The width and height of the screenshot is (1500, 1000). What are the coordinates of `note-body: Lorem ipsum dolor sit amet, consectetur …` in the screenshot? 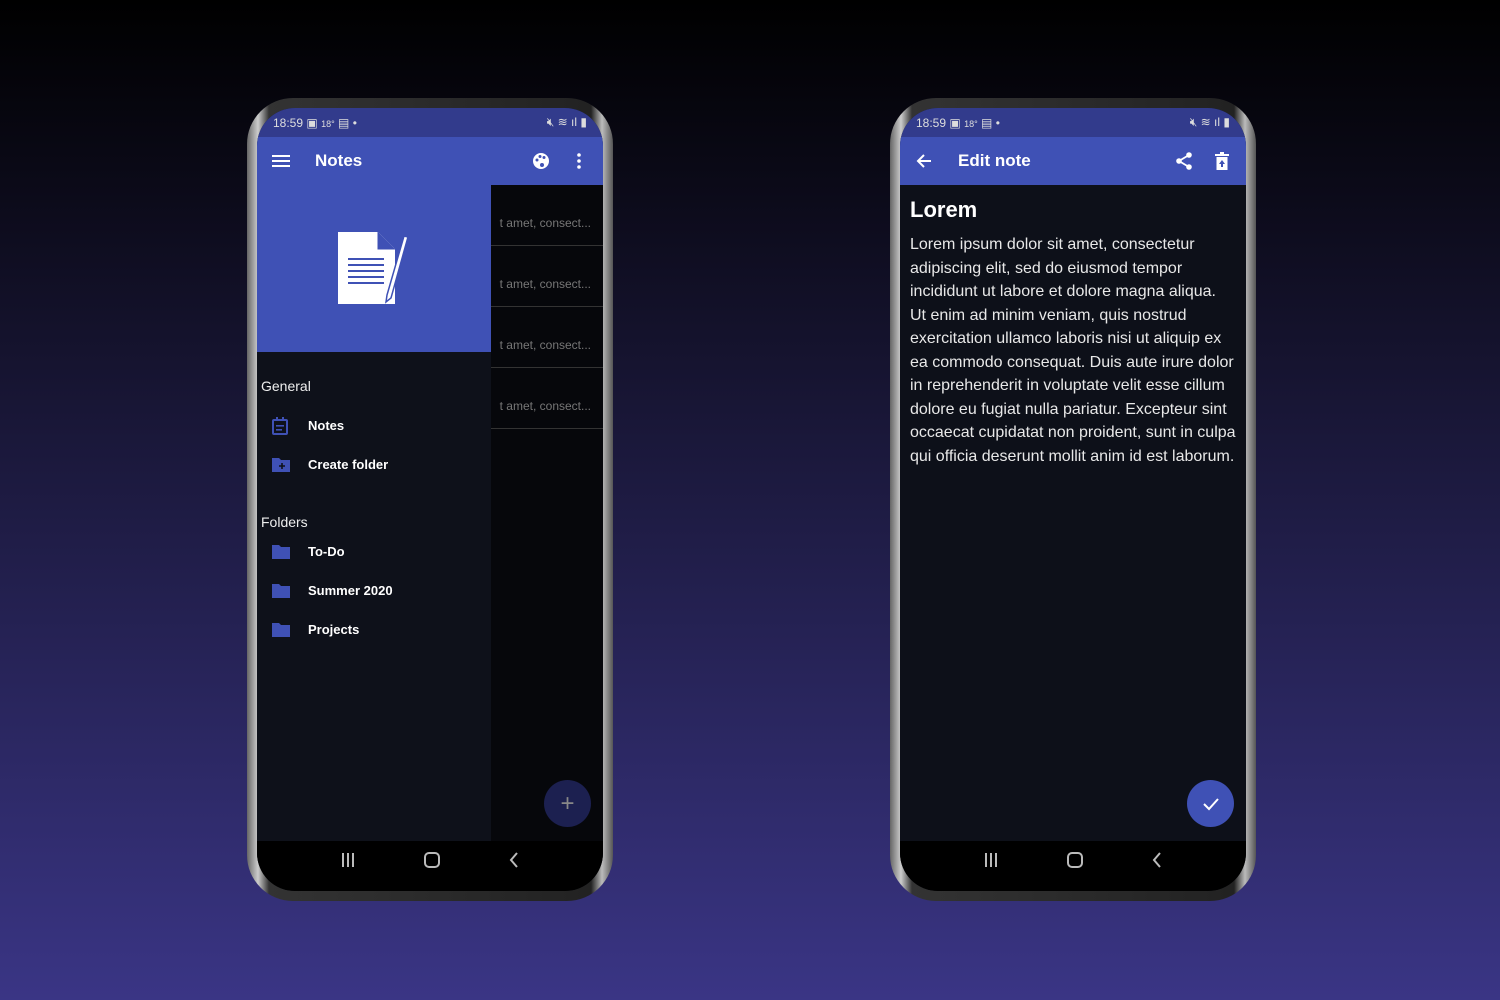 It's located at (1073, 350).